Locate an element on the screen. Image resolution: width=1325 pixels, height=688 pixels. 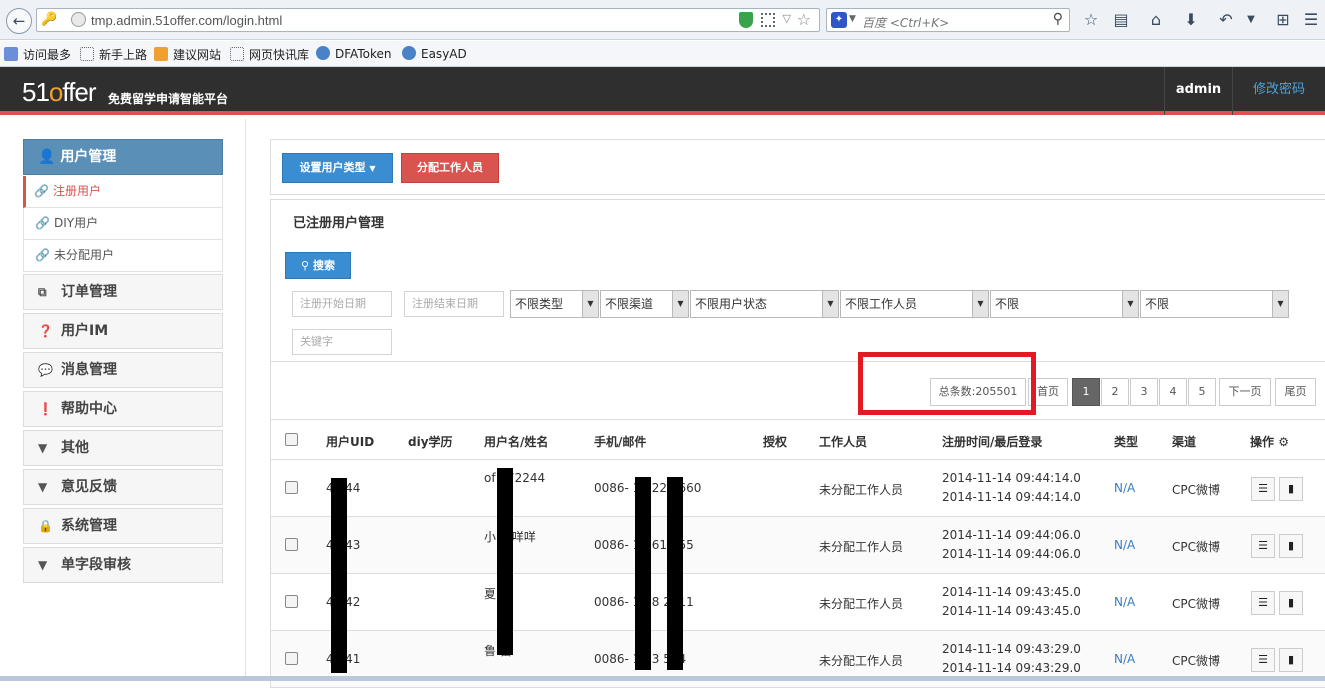
chevron-down-icon: ▽ is located at coordinates (787, 18).